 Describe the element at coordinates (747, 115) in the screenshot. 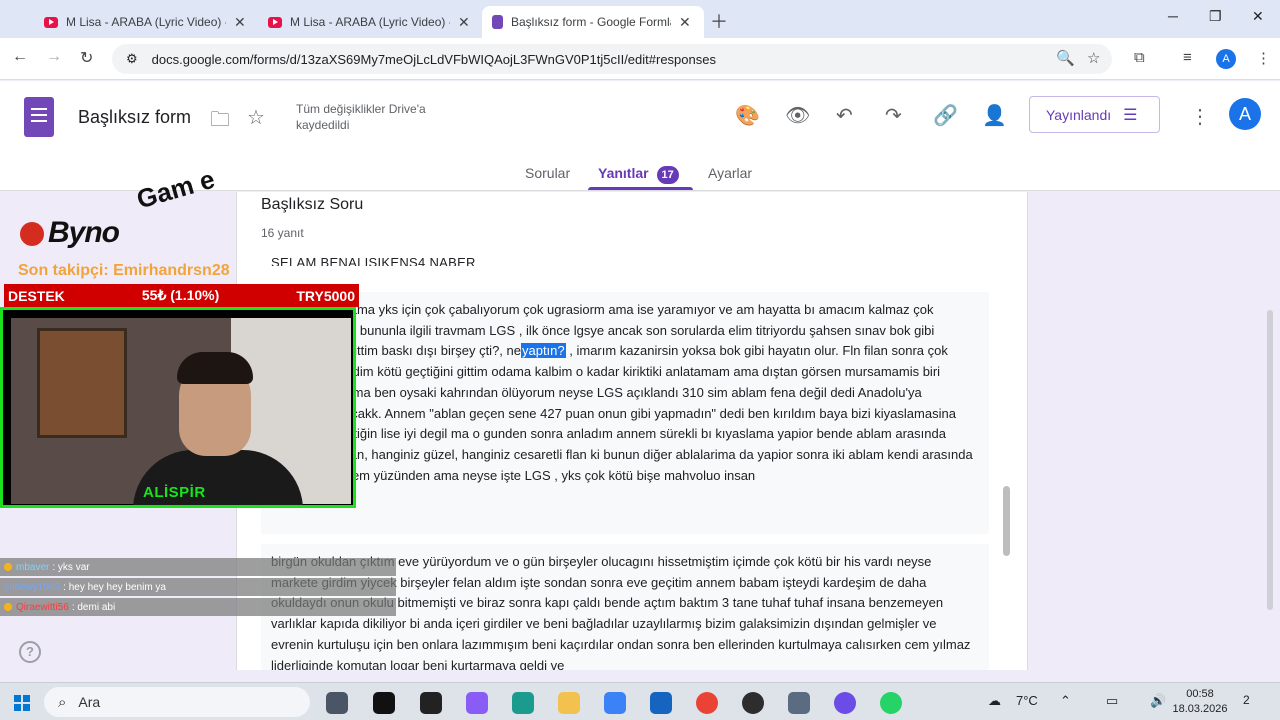

I see `palette-icon: 🎨` at that location.